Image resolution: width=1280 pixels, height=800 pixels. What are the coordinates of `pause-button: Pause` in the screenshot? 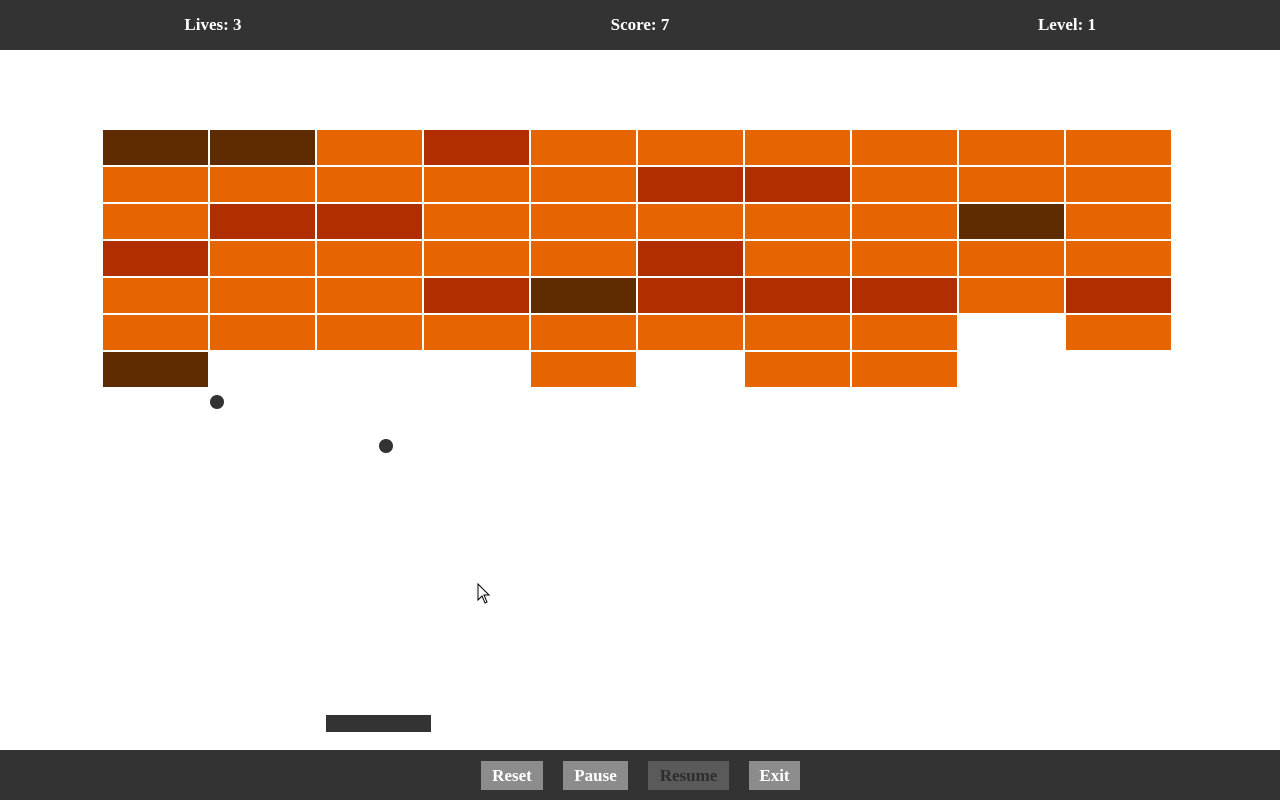 It's located at (595, 775).